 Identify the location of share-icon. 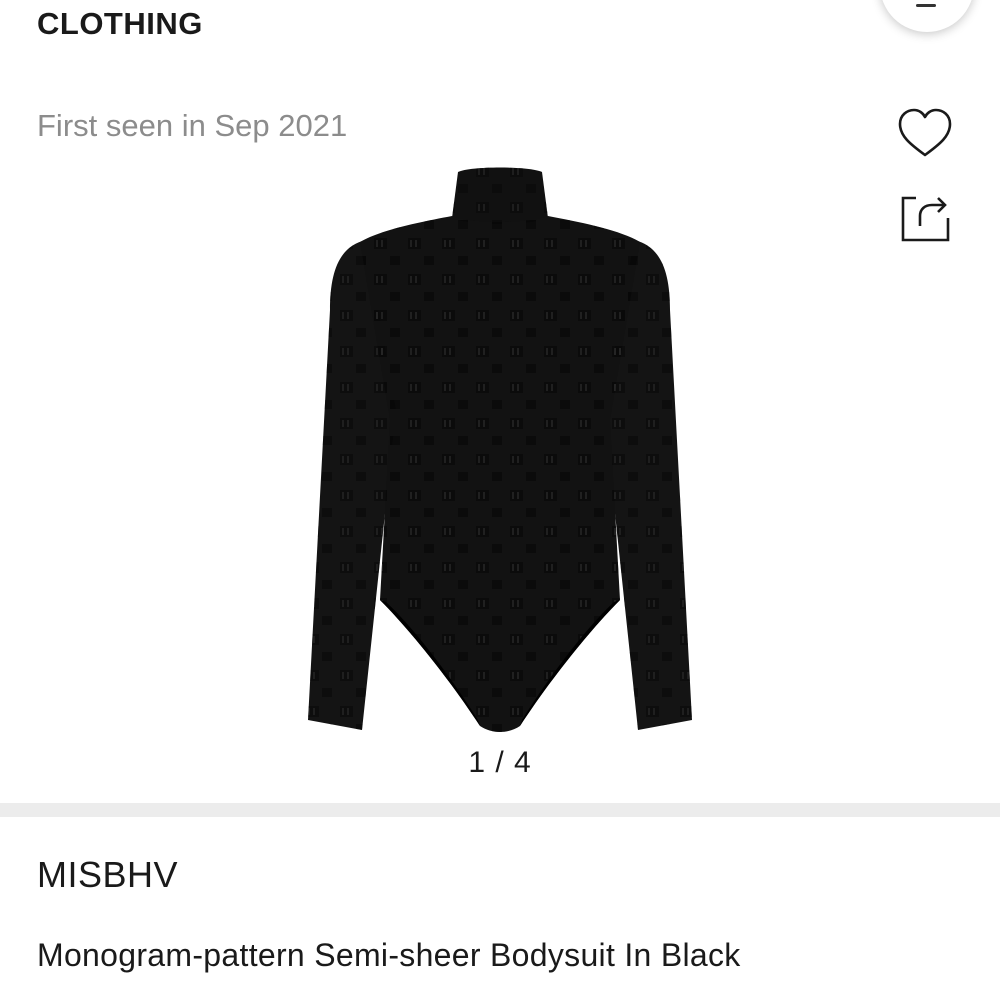
(925, 219).